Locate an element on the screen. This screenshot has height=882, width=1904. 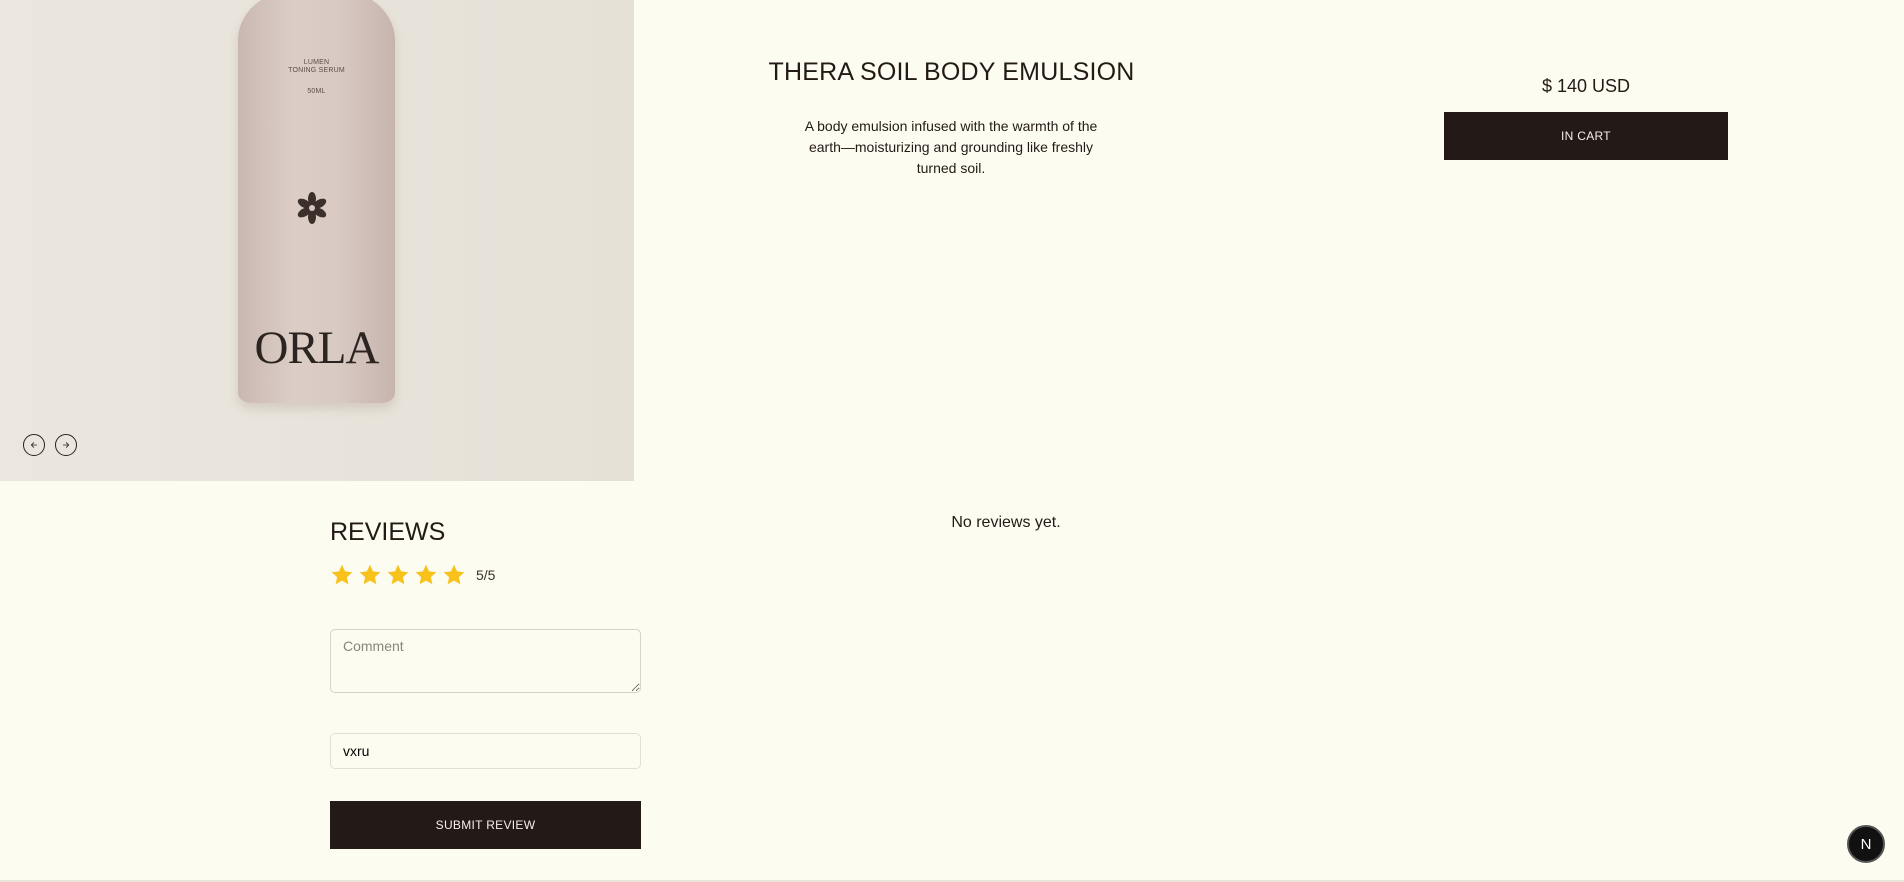
arrow-right-icon is located at coordinates (66, 445).